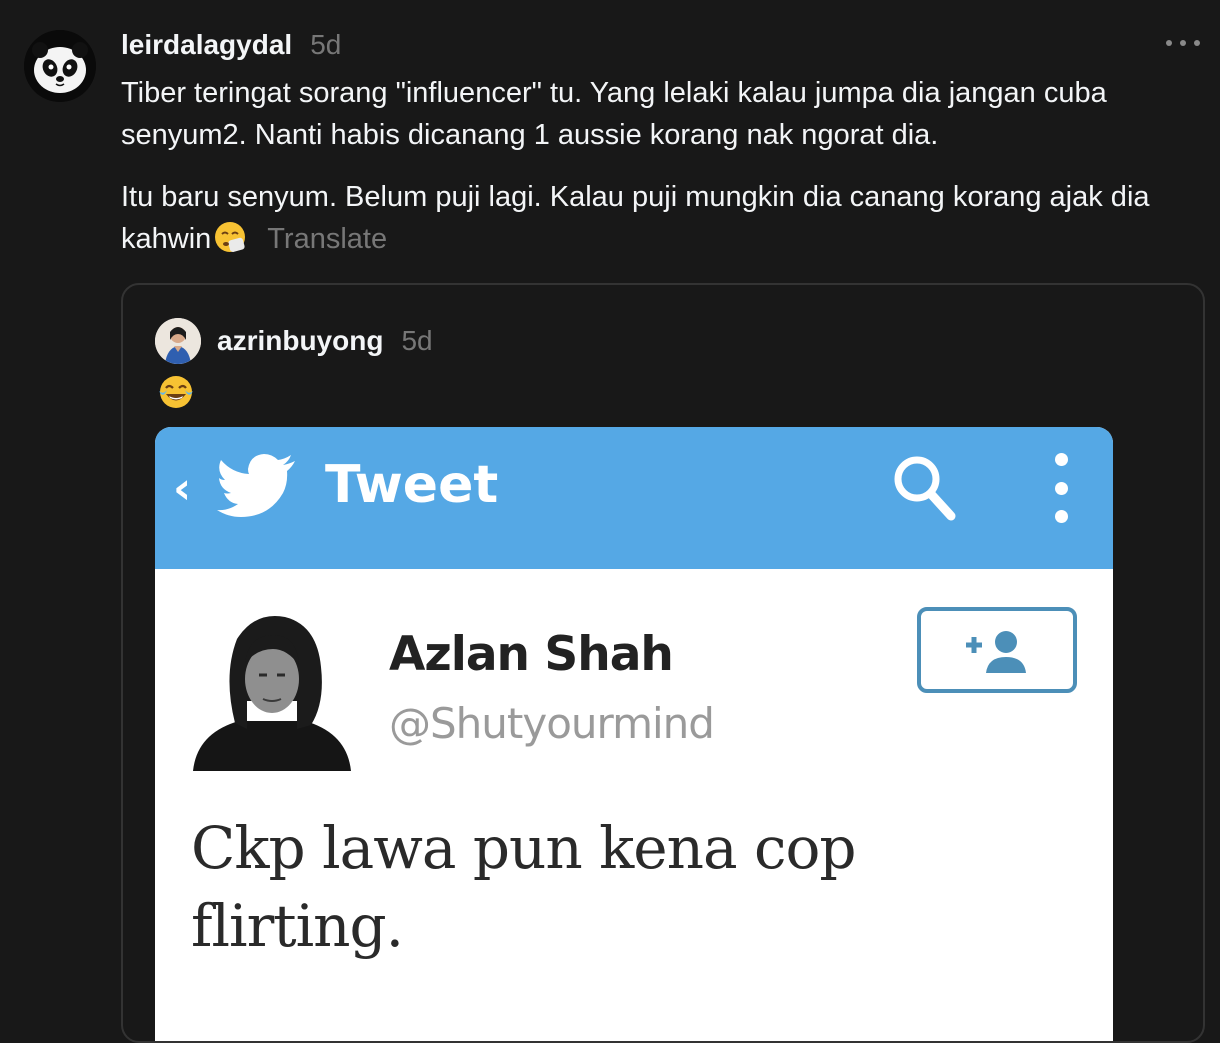  I want to click on face-with-tears-of-joy-emoji-icon, so click(176, 392).